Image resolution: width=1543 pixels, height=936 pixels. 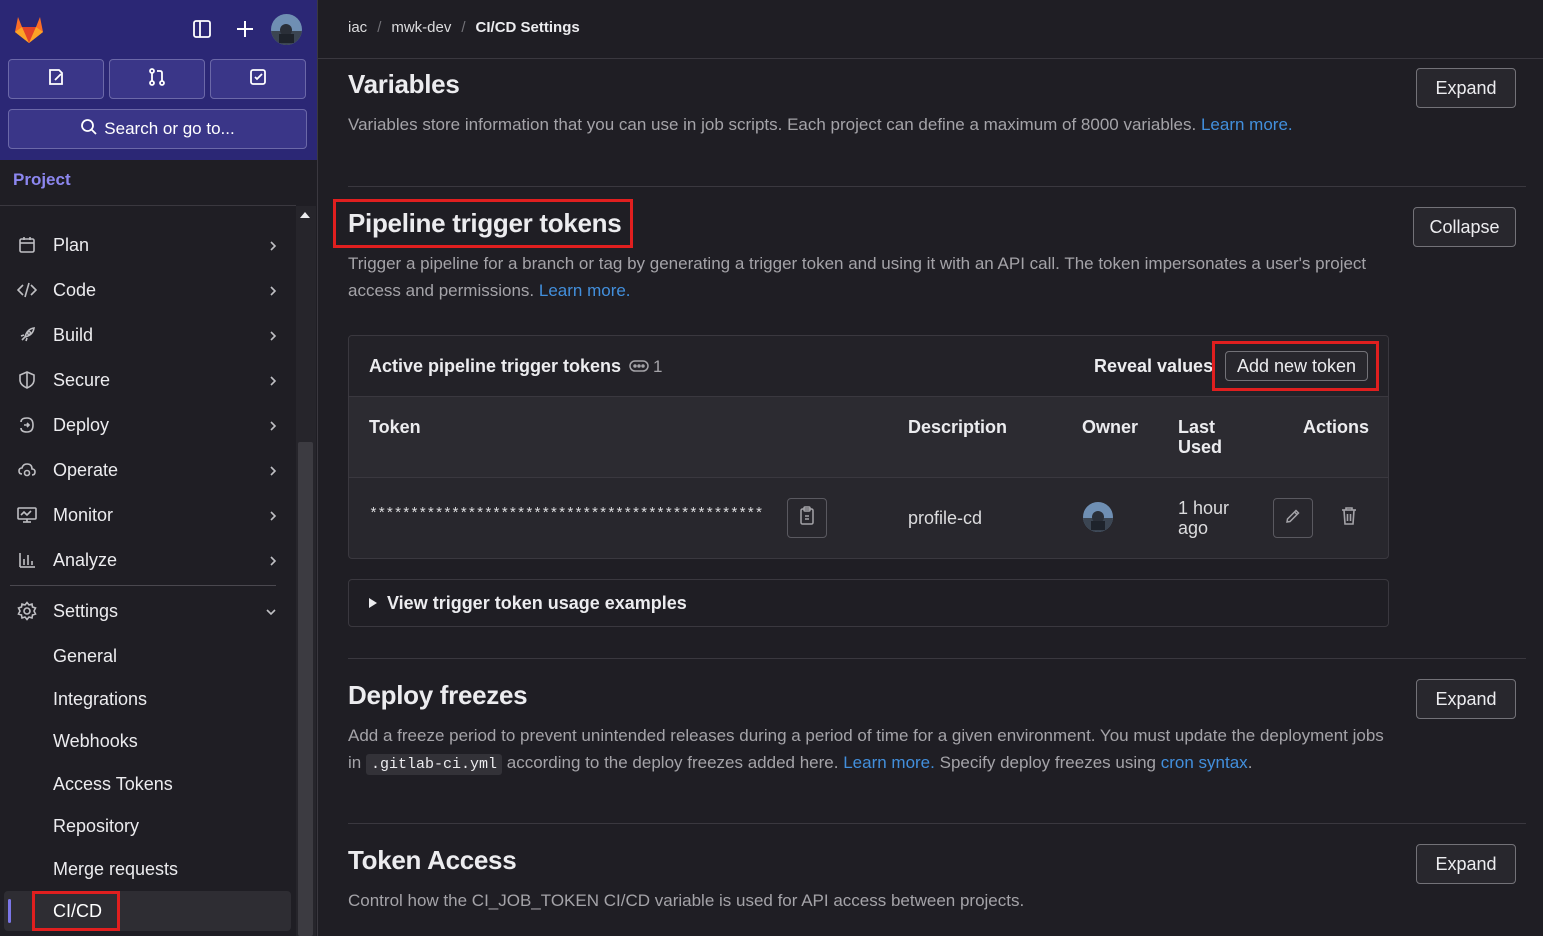 What do you see at coordinates (945, 518) in the screenshot?
I see `token-description: profile-cd` at bounding box center [945, 518].